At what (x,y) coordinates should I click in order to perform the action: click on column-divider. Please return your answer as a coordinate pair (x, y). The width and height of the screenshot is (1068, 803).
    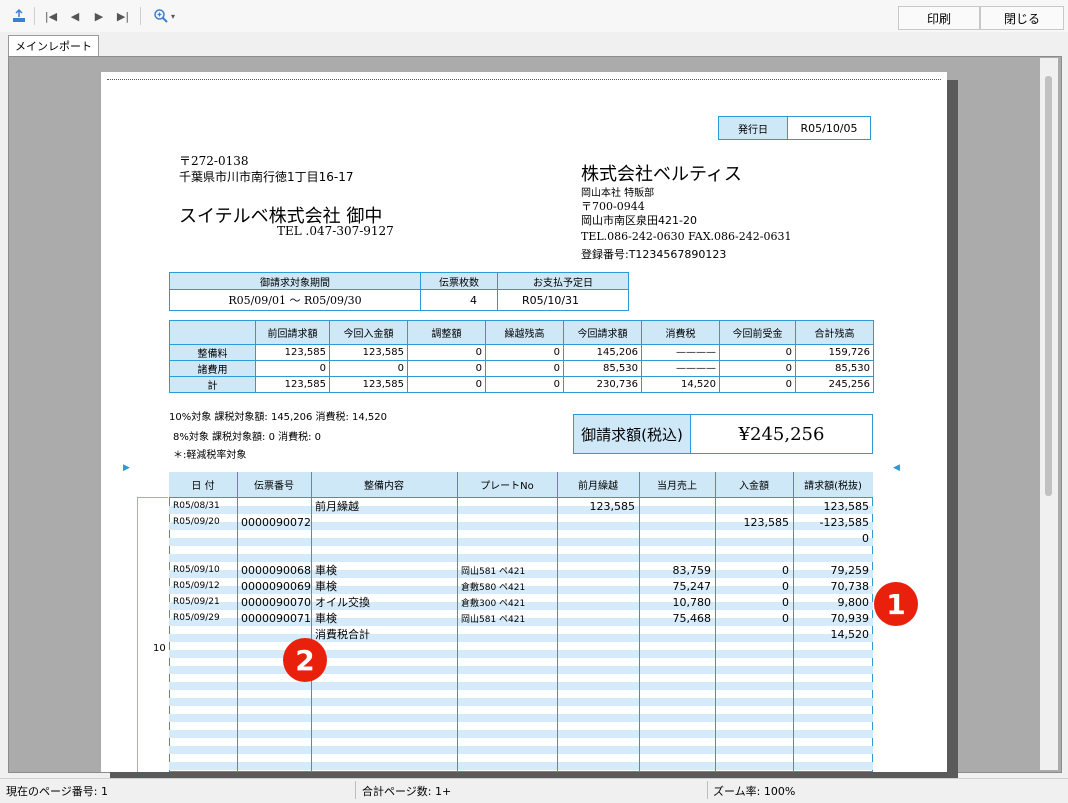
    Looking at the image, I should click on (557, 622).